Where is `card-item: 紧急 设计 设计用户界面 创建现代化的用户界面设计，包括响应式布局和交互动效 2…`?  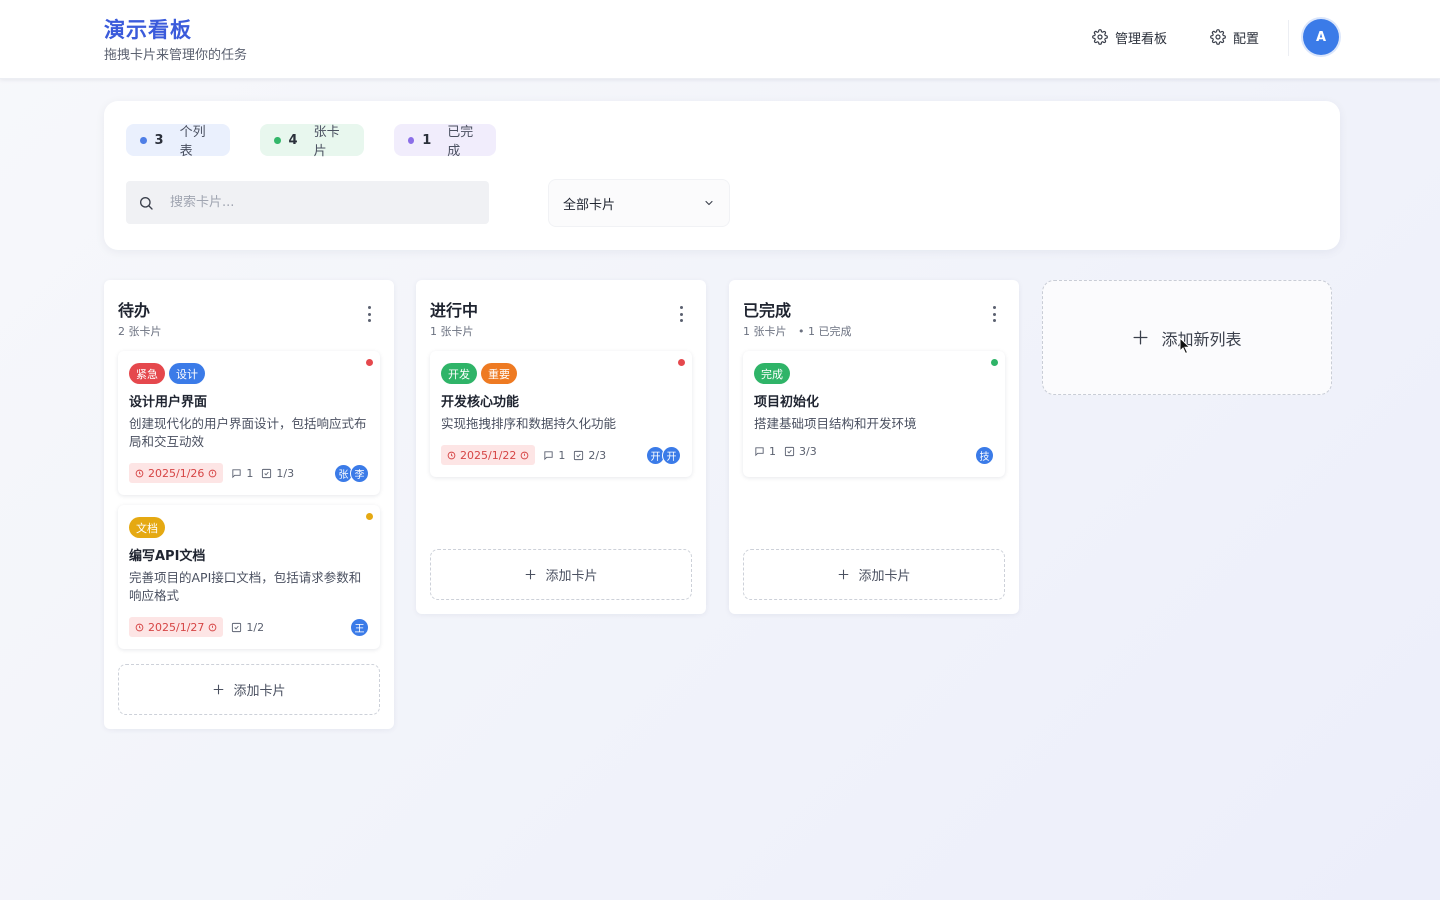
card-item: 紧急 设计 设计用户界面 创建现代化的用户界面设计，包括响应式布局和交互动效 2… is located at coordinates (249, 423).